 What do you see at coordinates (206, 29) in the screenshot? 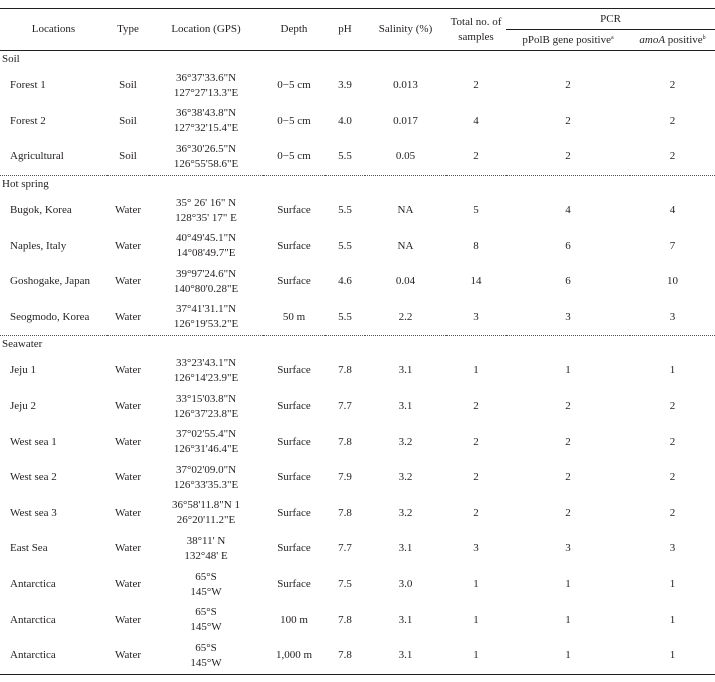
I see `header-gps: Location (GPS)` at bounding box center [206, 29].